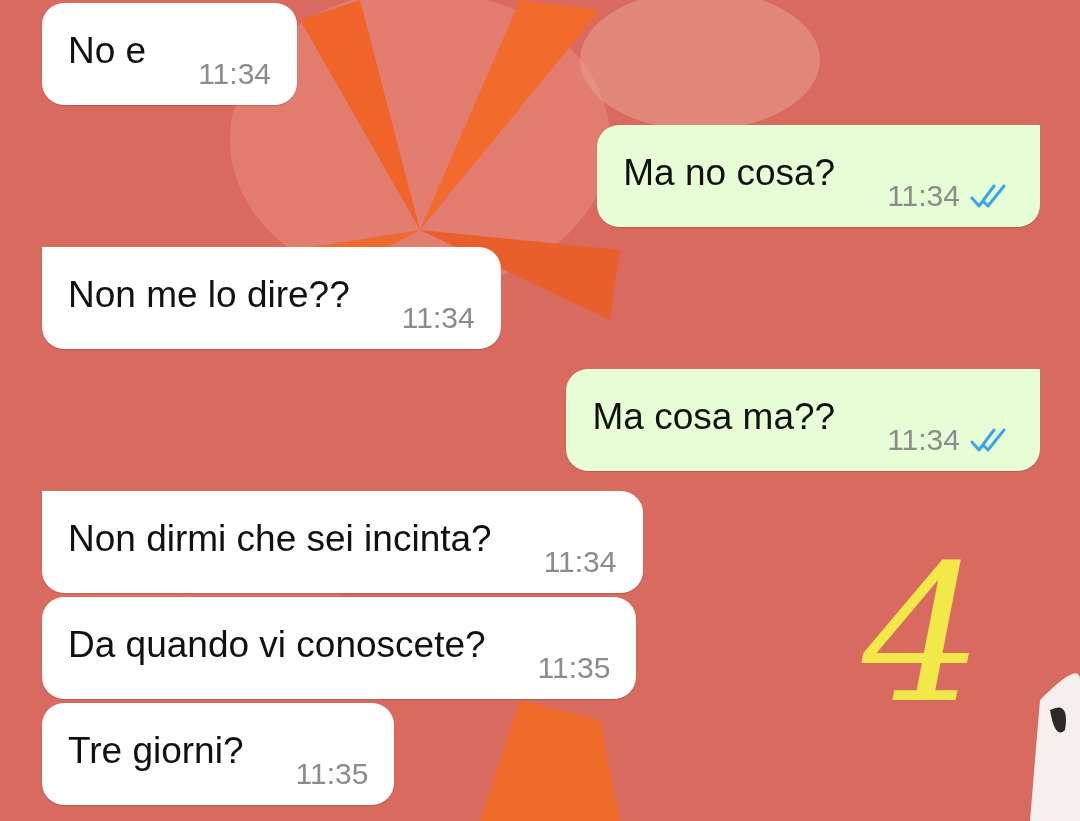 This screenshot has width=1080, height=821. What do you see at coordinates (277, 645) in the screenshot?
I see `message-text: Da quando vi conoscete?` at bounding box center [277, 645].